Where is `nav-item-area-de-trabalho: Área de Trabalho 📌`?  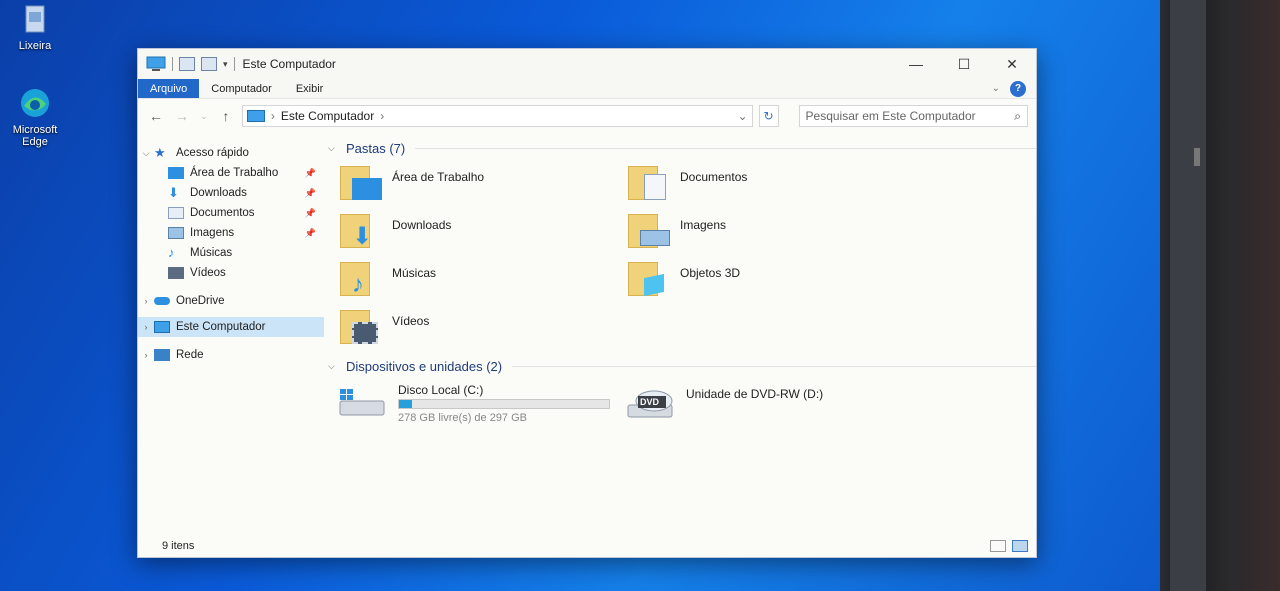
nav-item-area-de-trabalho: Área de Trabalho 📌 is located at coordinates (231, 173).